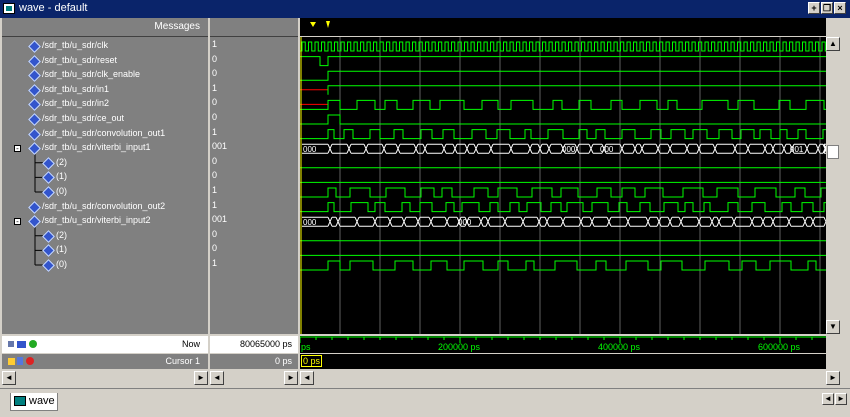  I want to click on tab-scroll-right-icon: ►, so click(841, 399).